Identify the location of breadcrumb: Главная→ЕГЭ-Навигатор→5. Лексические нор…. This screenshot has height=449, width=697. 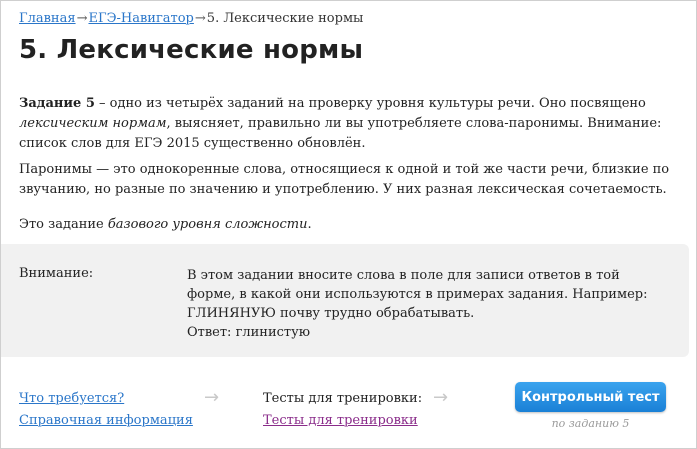
(191, 18).